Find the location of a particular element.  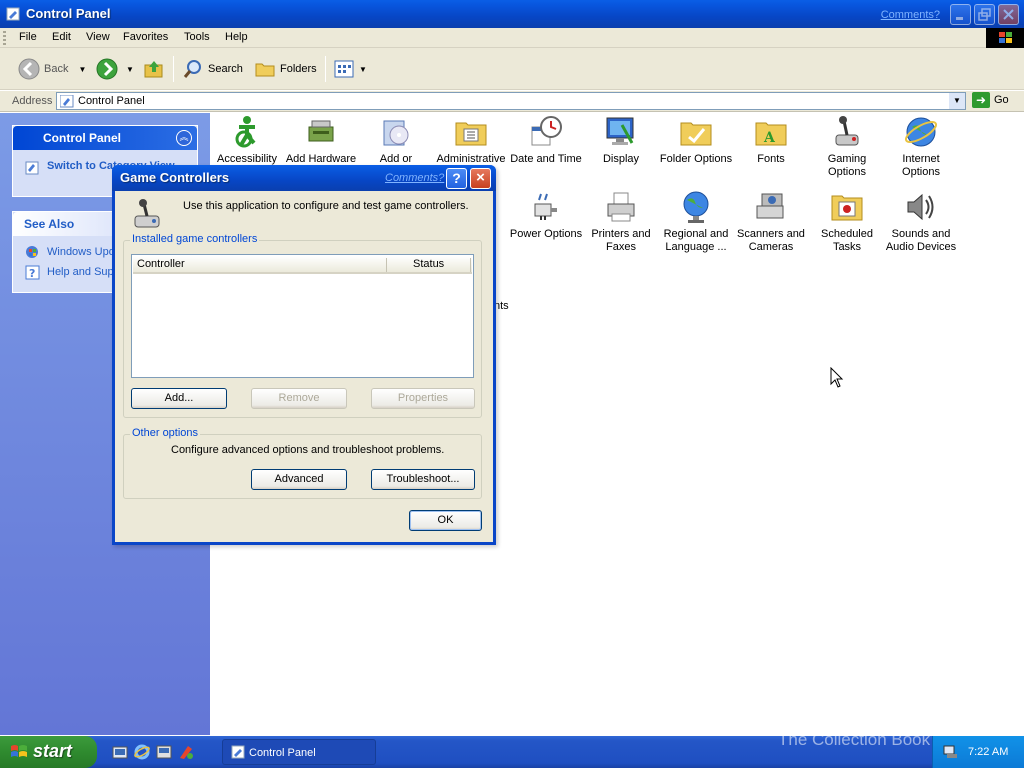

address-input: Control Panel ▼ is located at coordinates (511, 101).